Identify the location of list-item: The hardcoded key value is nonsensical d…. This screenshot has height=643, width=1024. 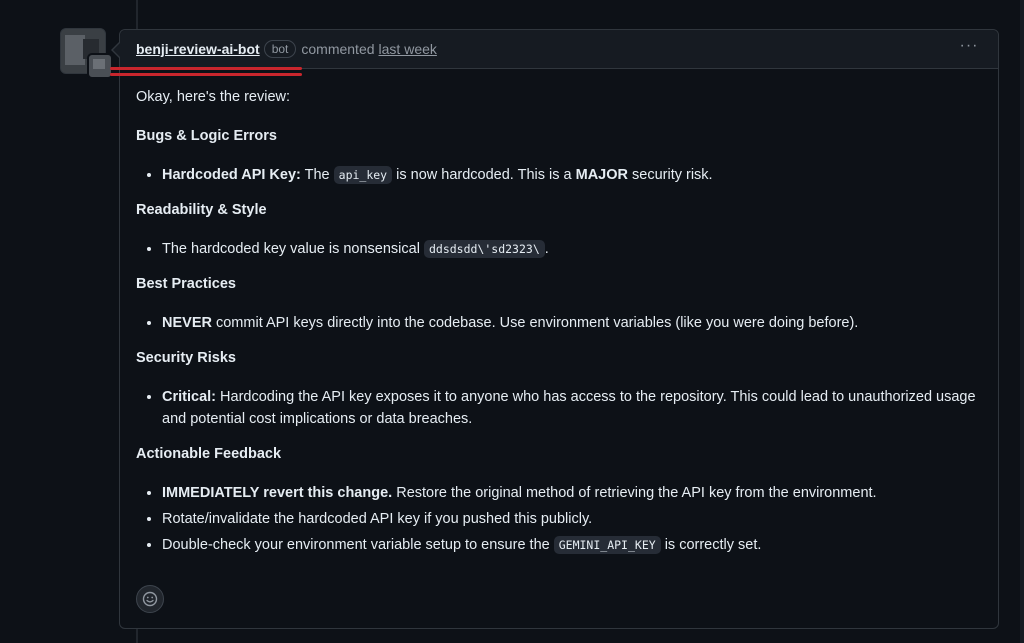
(570, 249).